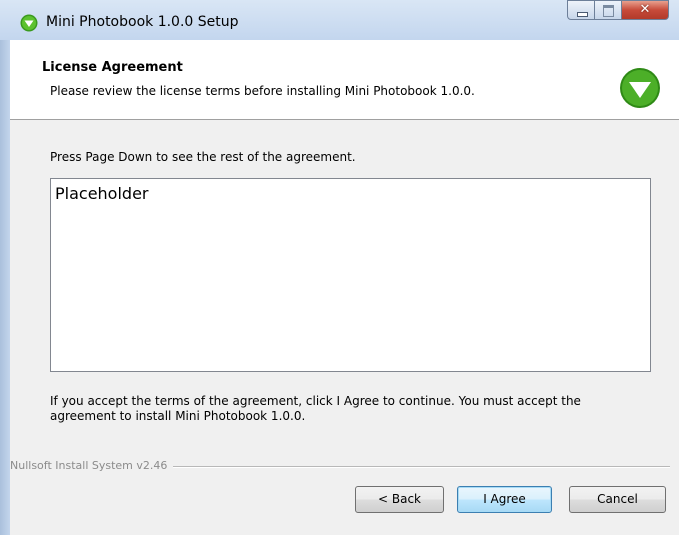  Describe the element at coordinates (112, 67) in the screenshot. I see `page-title: License Agreement` at that location.